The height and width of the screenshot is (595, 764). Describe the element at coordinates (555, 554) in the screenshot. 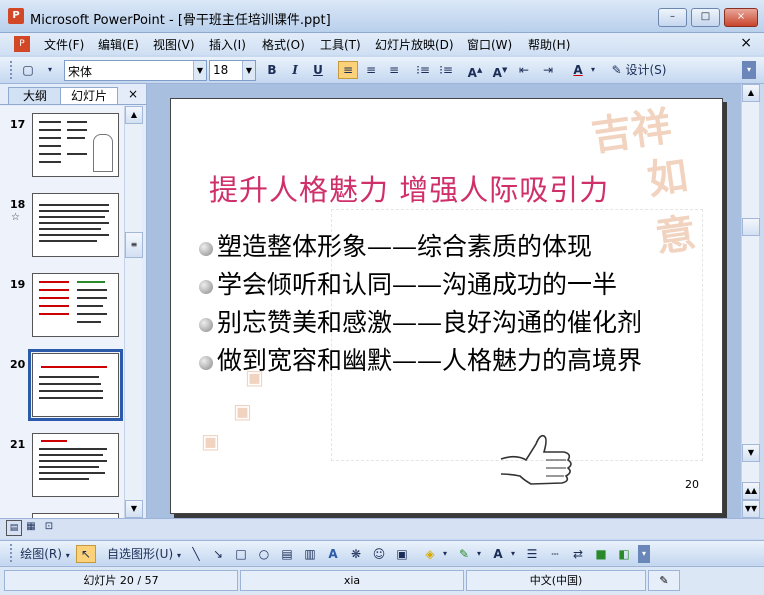

I see `dash-style-icon: ┄` at that location.